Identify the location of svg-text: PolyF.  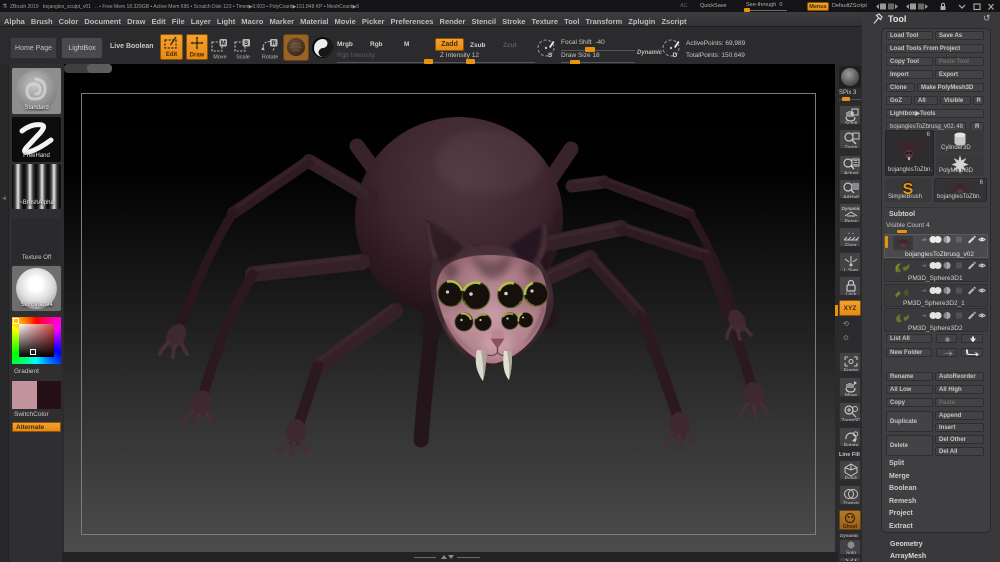
(851, 478).